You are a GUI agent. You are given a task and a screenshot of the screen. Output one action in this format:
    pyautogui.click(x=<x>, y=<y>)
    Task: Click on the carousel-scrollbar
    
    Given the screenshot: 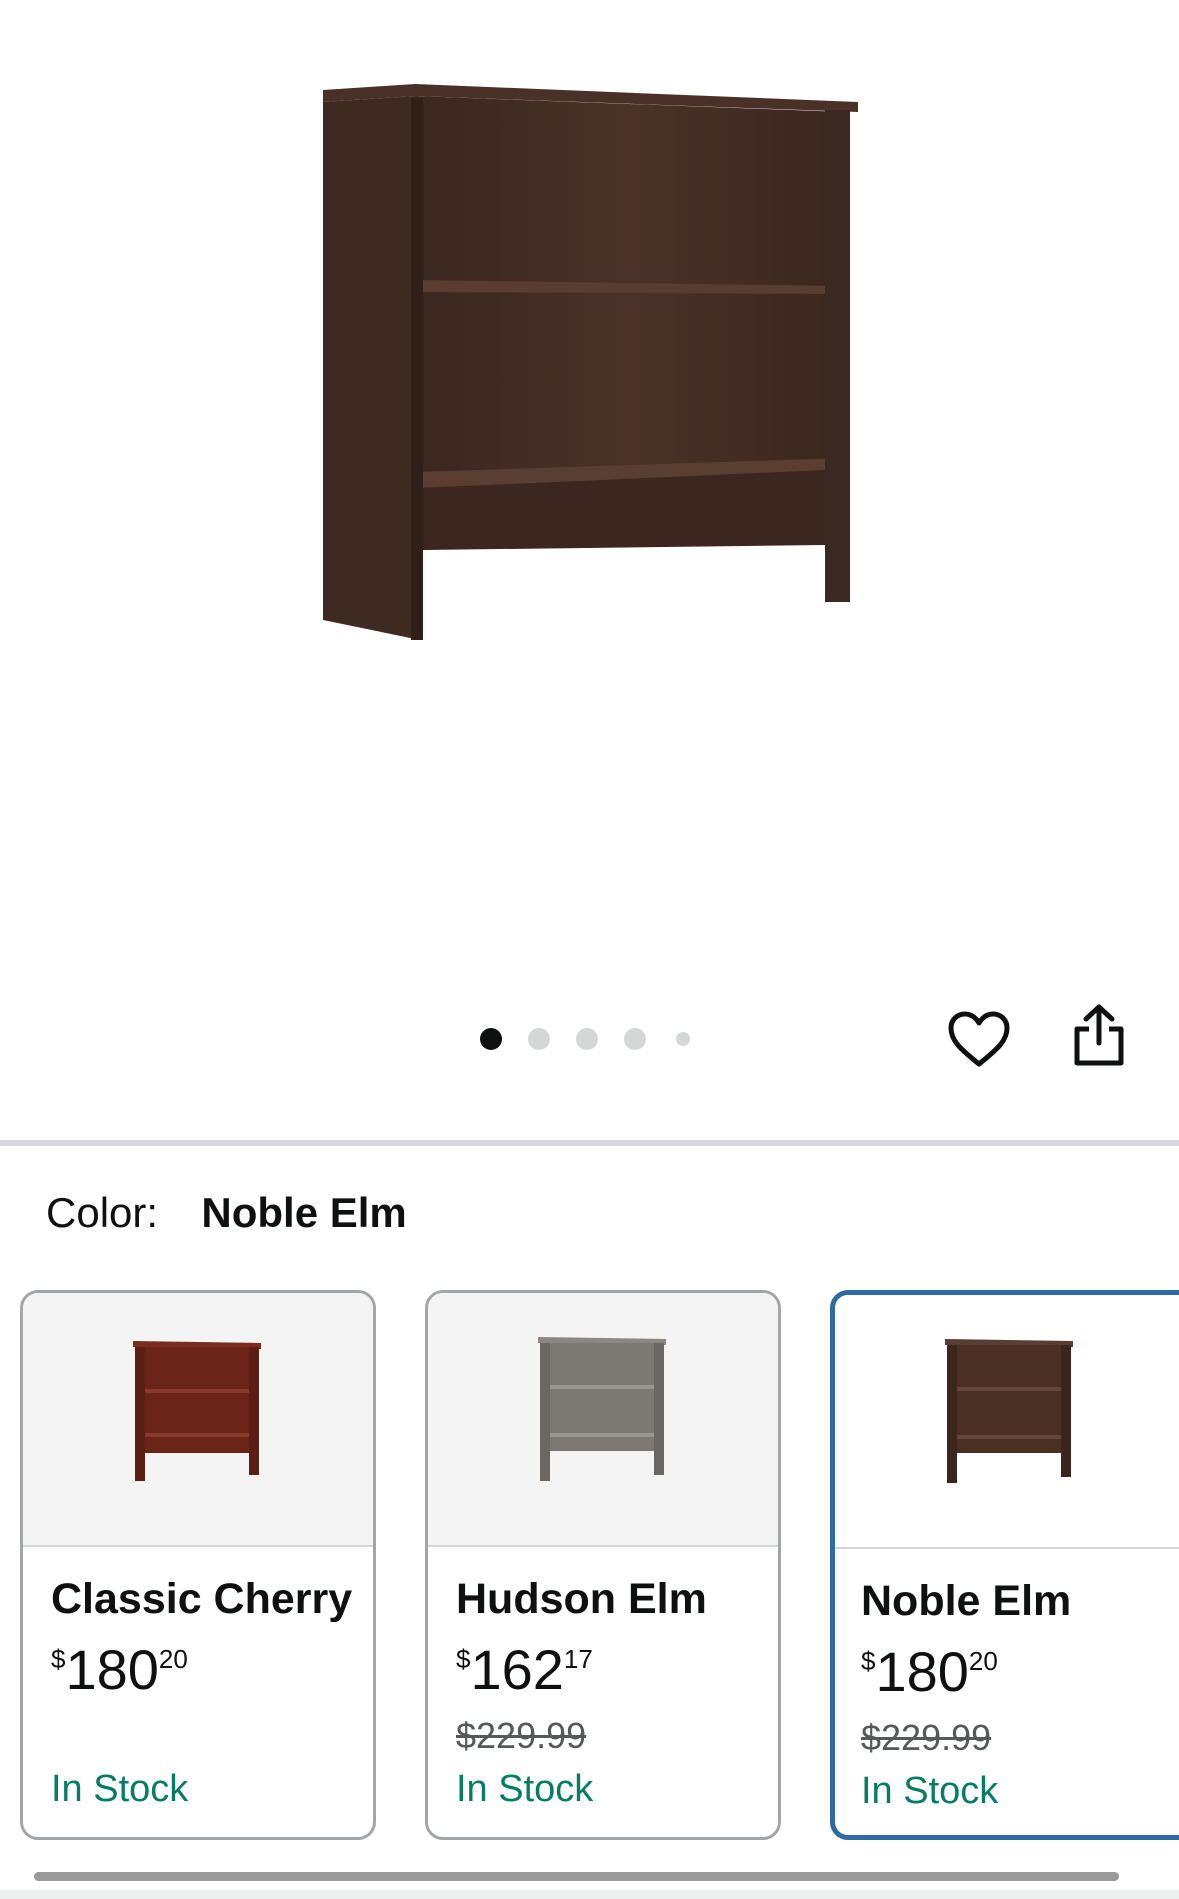 What is the action you would take?
    pyautogui.click(x=576, y=1876)
    